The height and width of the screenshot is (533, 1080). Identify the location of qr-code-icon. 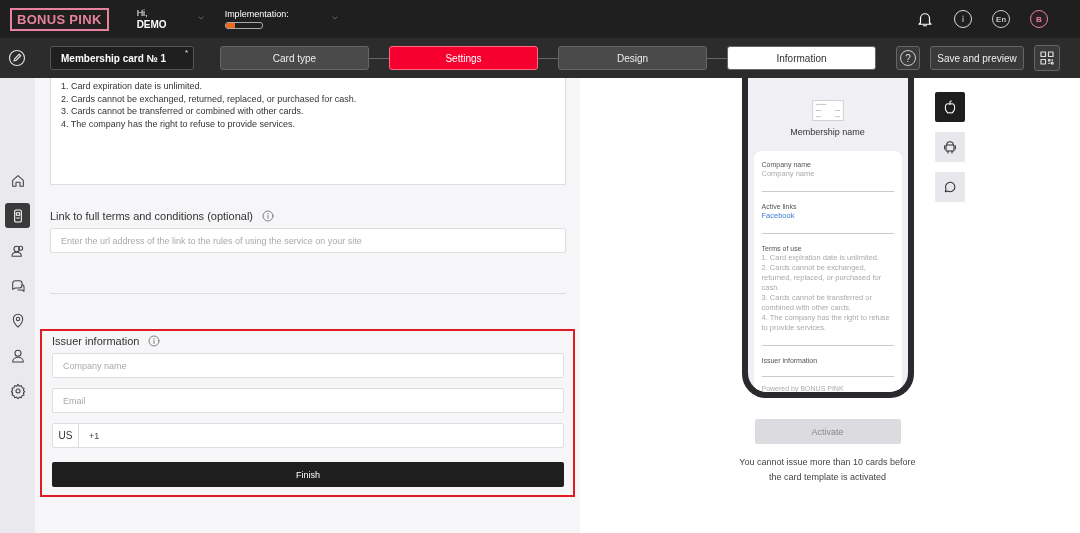
(1047, 58).